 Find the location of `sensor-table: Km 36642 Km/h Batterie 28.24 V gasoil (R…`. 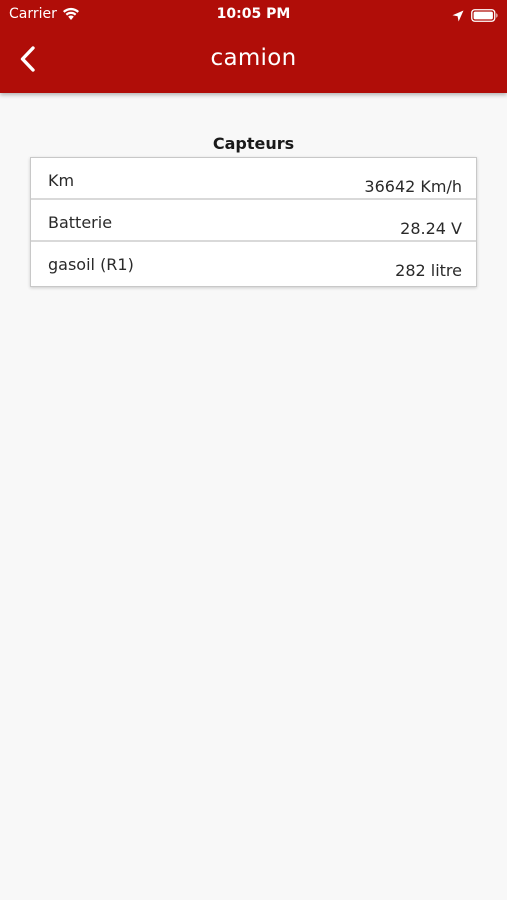

sensor-table: Km 36642 Km/h Batterie 28.24 V gasoil (R… is located at coordinates (253, 222).